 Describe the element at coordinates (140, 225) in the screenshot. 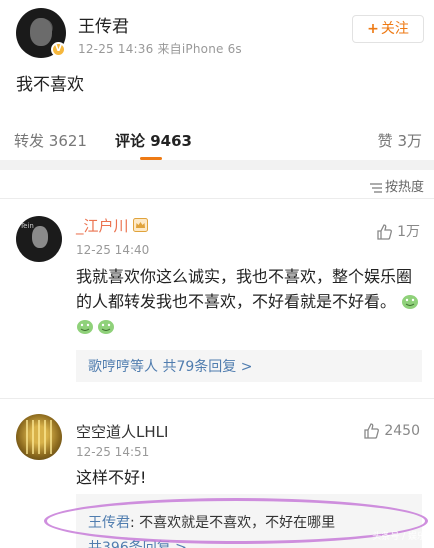

I see `vip-crown-icon` at that location.